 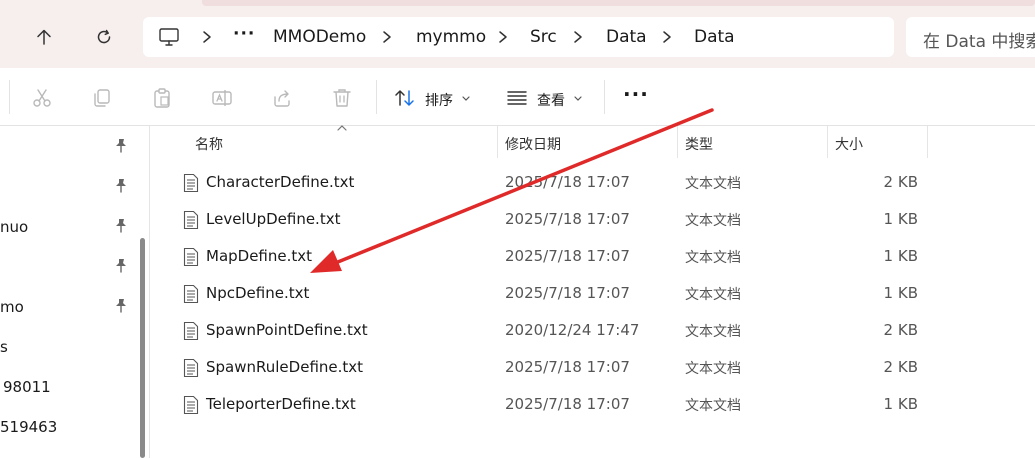 I want to click on rename-button, so click(x=222, y=98).